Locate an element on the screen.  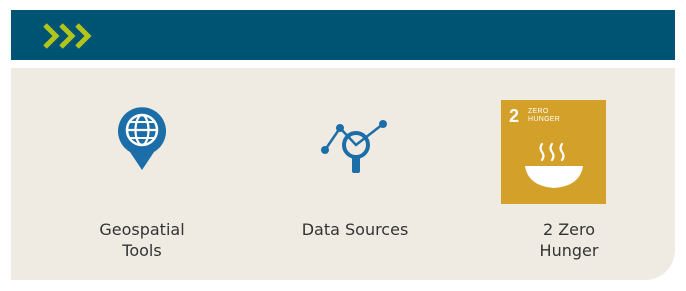
sdg-2-zero-hunger-icon: 2 ZERO HUNGER is located at coordinates (553, 152).